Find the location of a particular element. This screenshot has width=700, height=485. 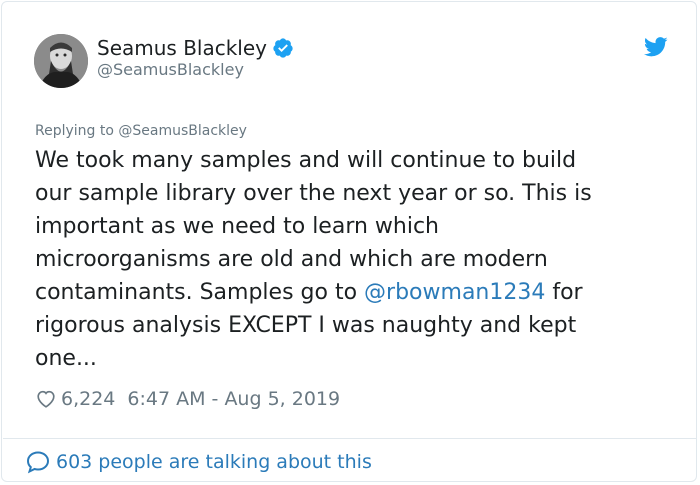

tweet-line: important as we need to learn which is located at coordinates (237, 226).